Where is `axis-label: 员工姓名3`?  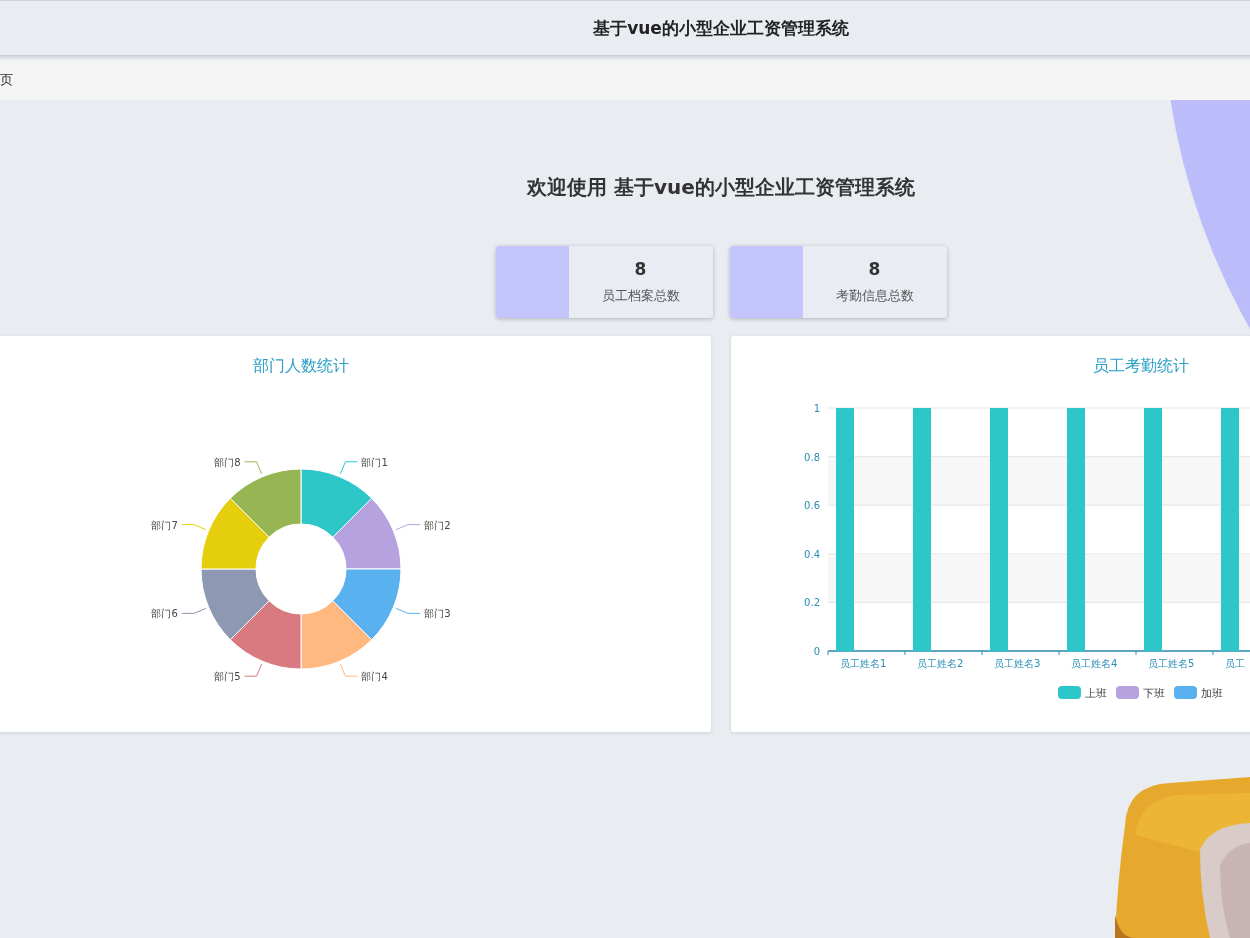
axis-label: 员工姓名3 is located at coordinates (1017, 663).